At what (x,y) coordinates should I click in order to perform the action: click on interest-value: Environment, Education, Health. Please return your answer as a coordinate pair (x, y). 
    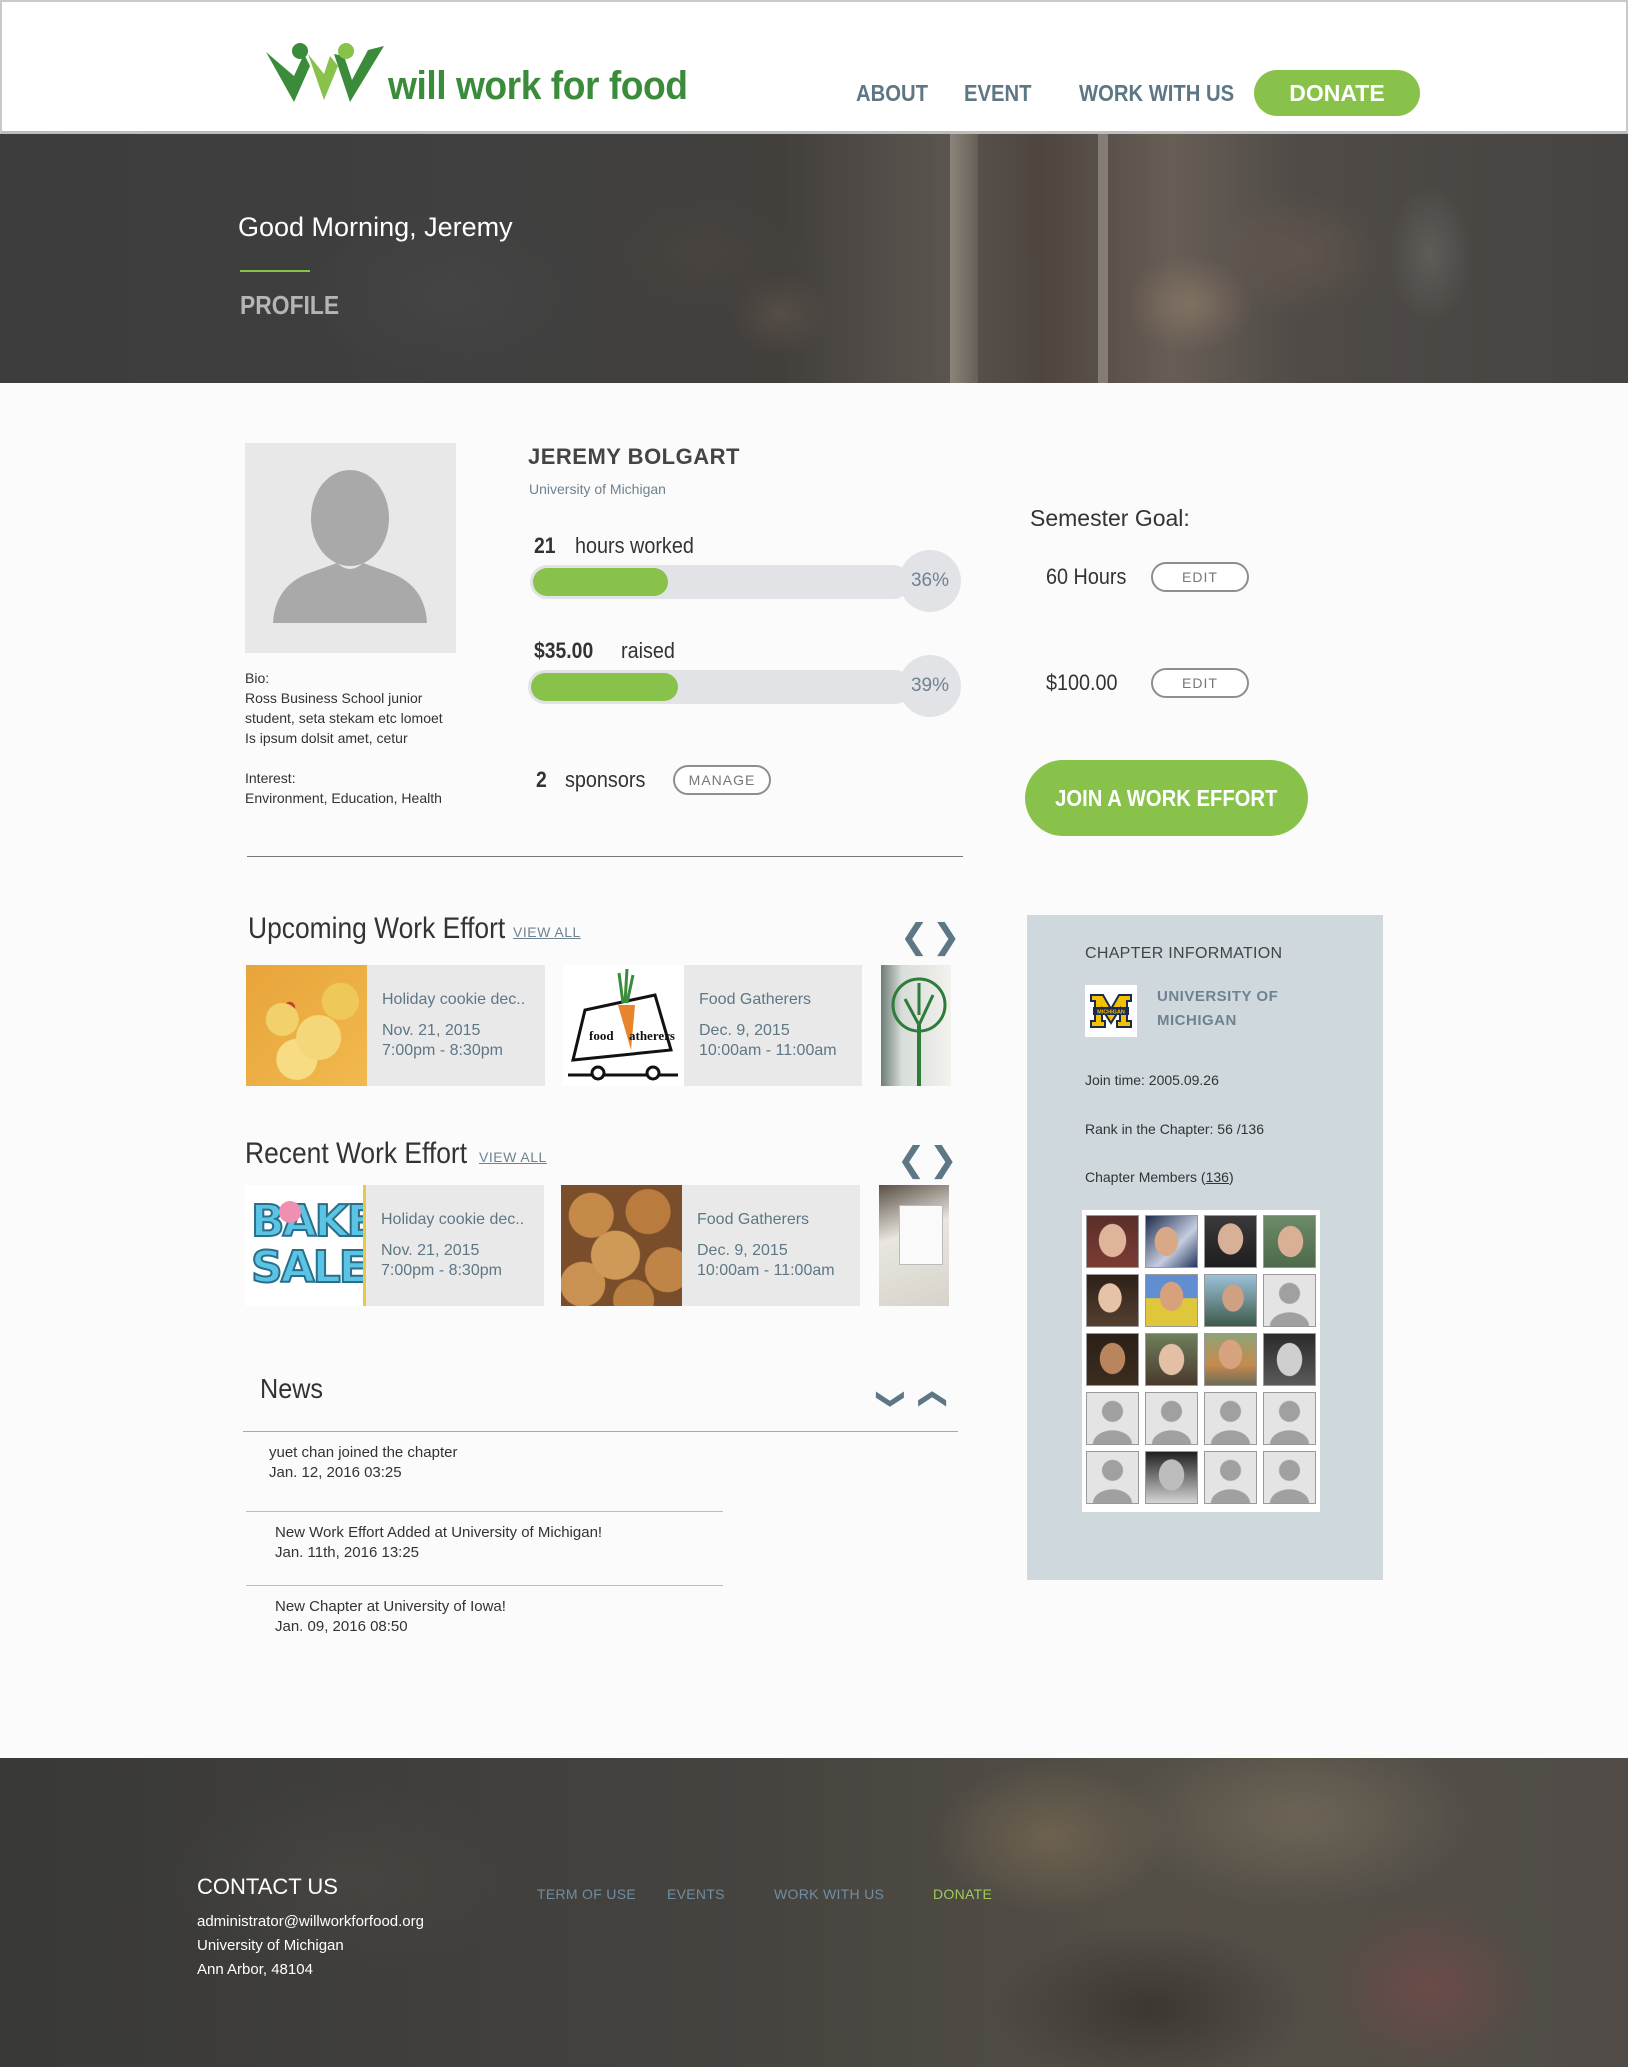
    Looking at the image, I should click on (343, 798).